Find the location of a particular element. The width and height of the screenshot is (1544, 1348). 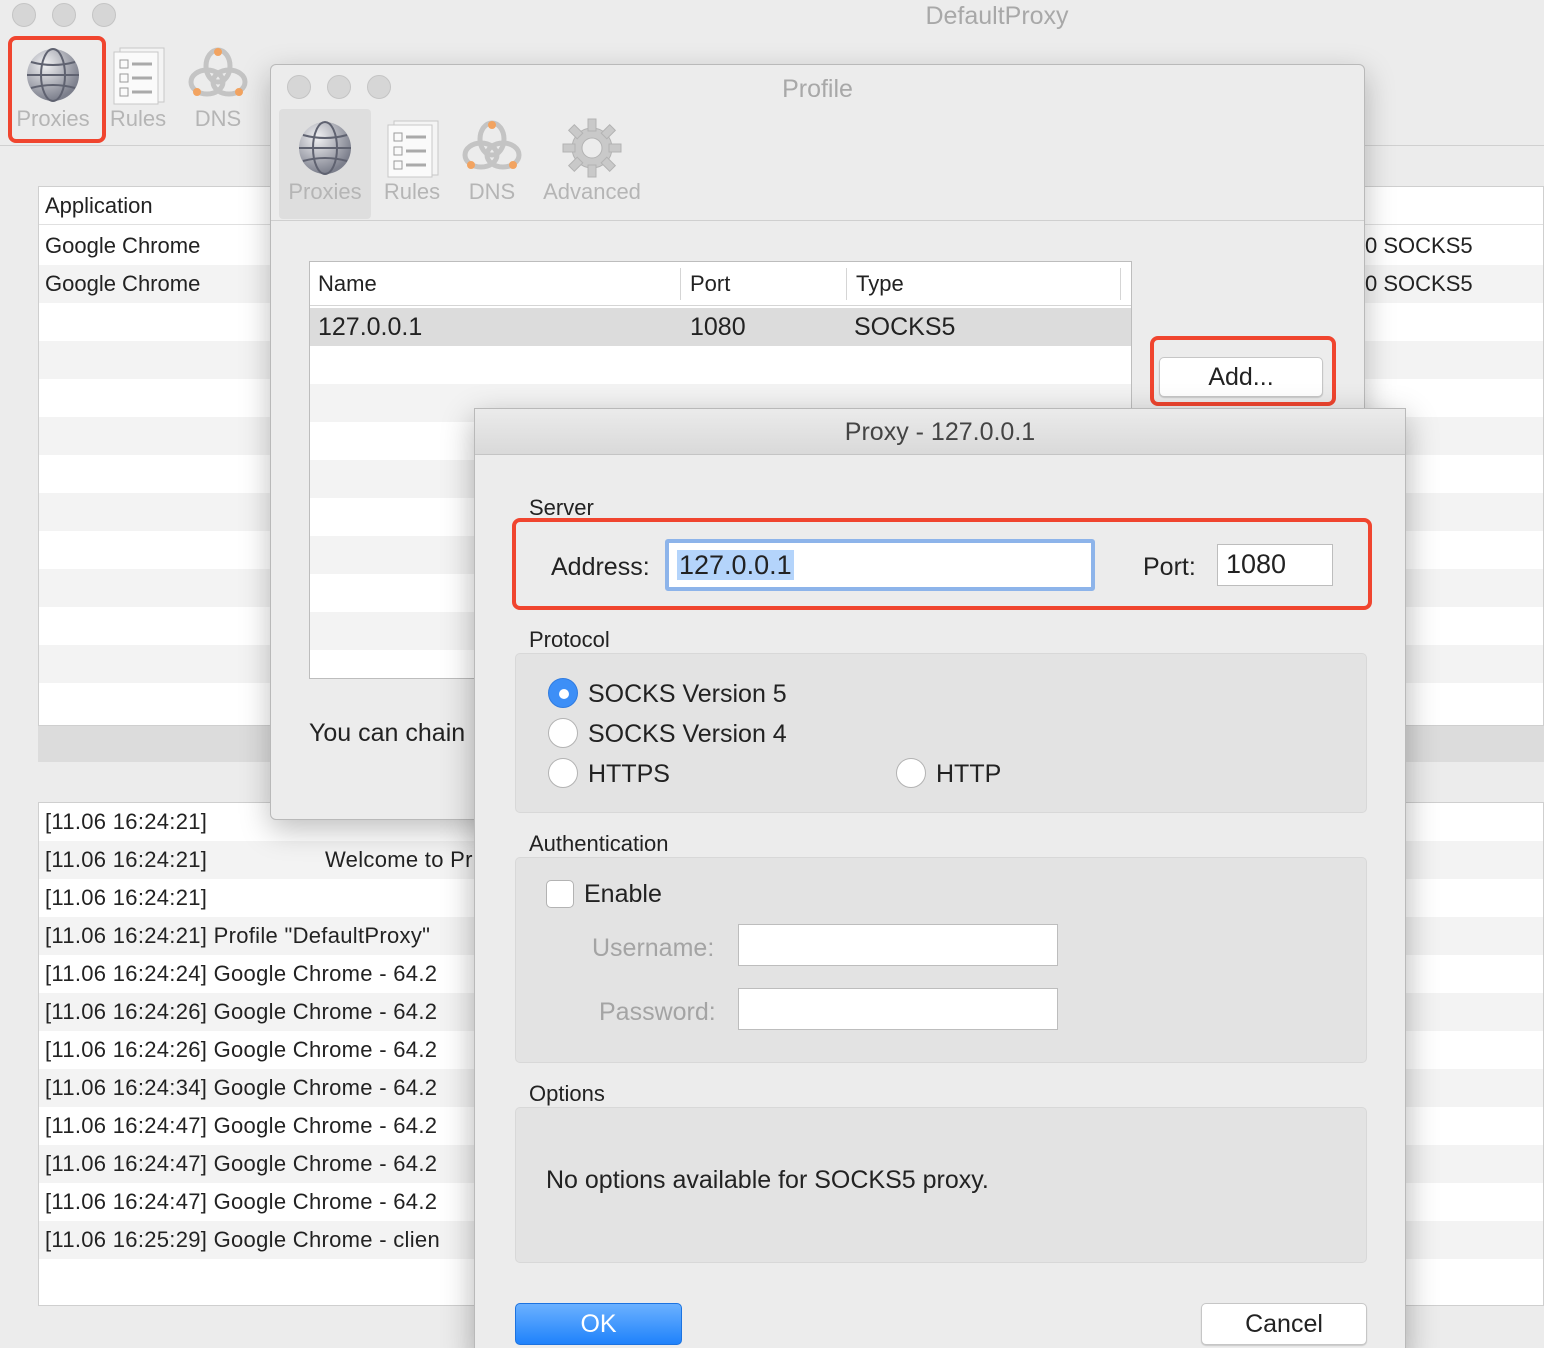

radio-socks5-label: SOCKS Version 5 is located at coordinates (687, 694).